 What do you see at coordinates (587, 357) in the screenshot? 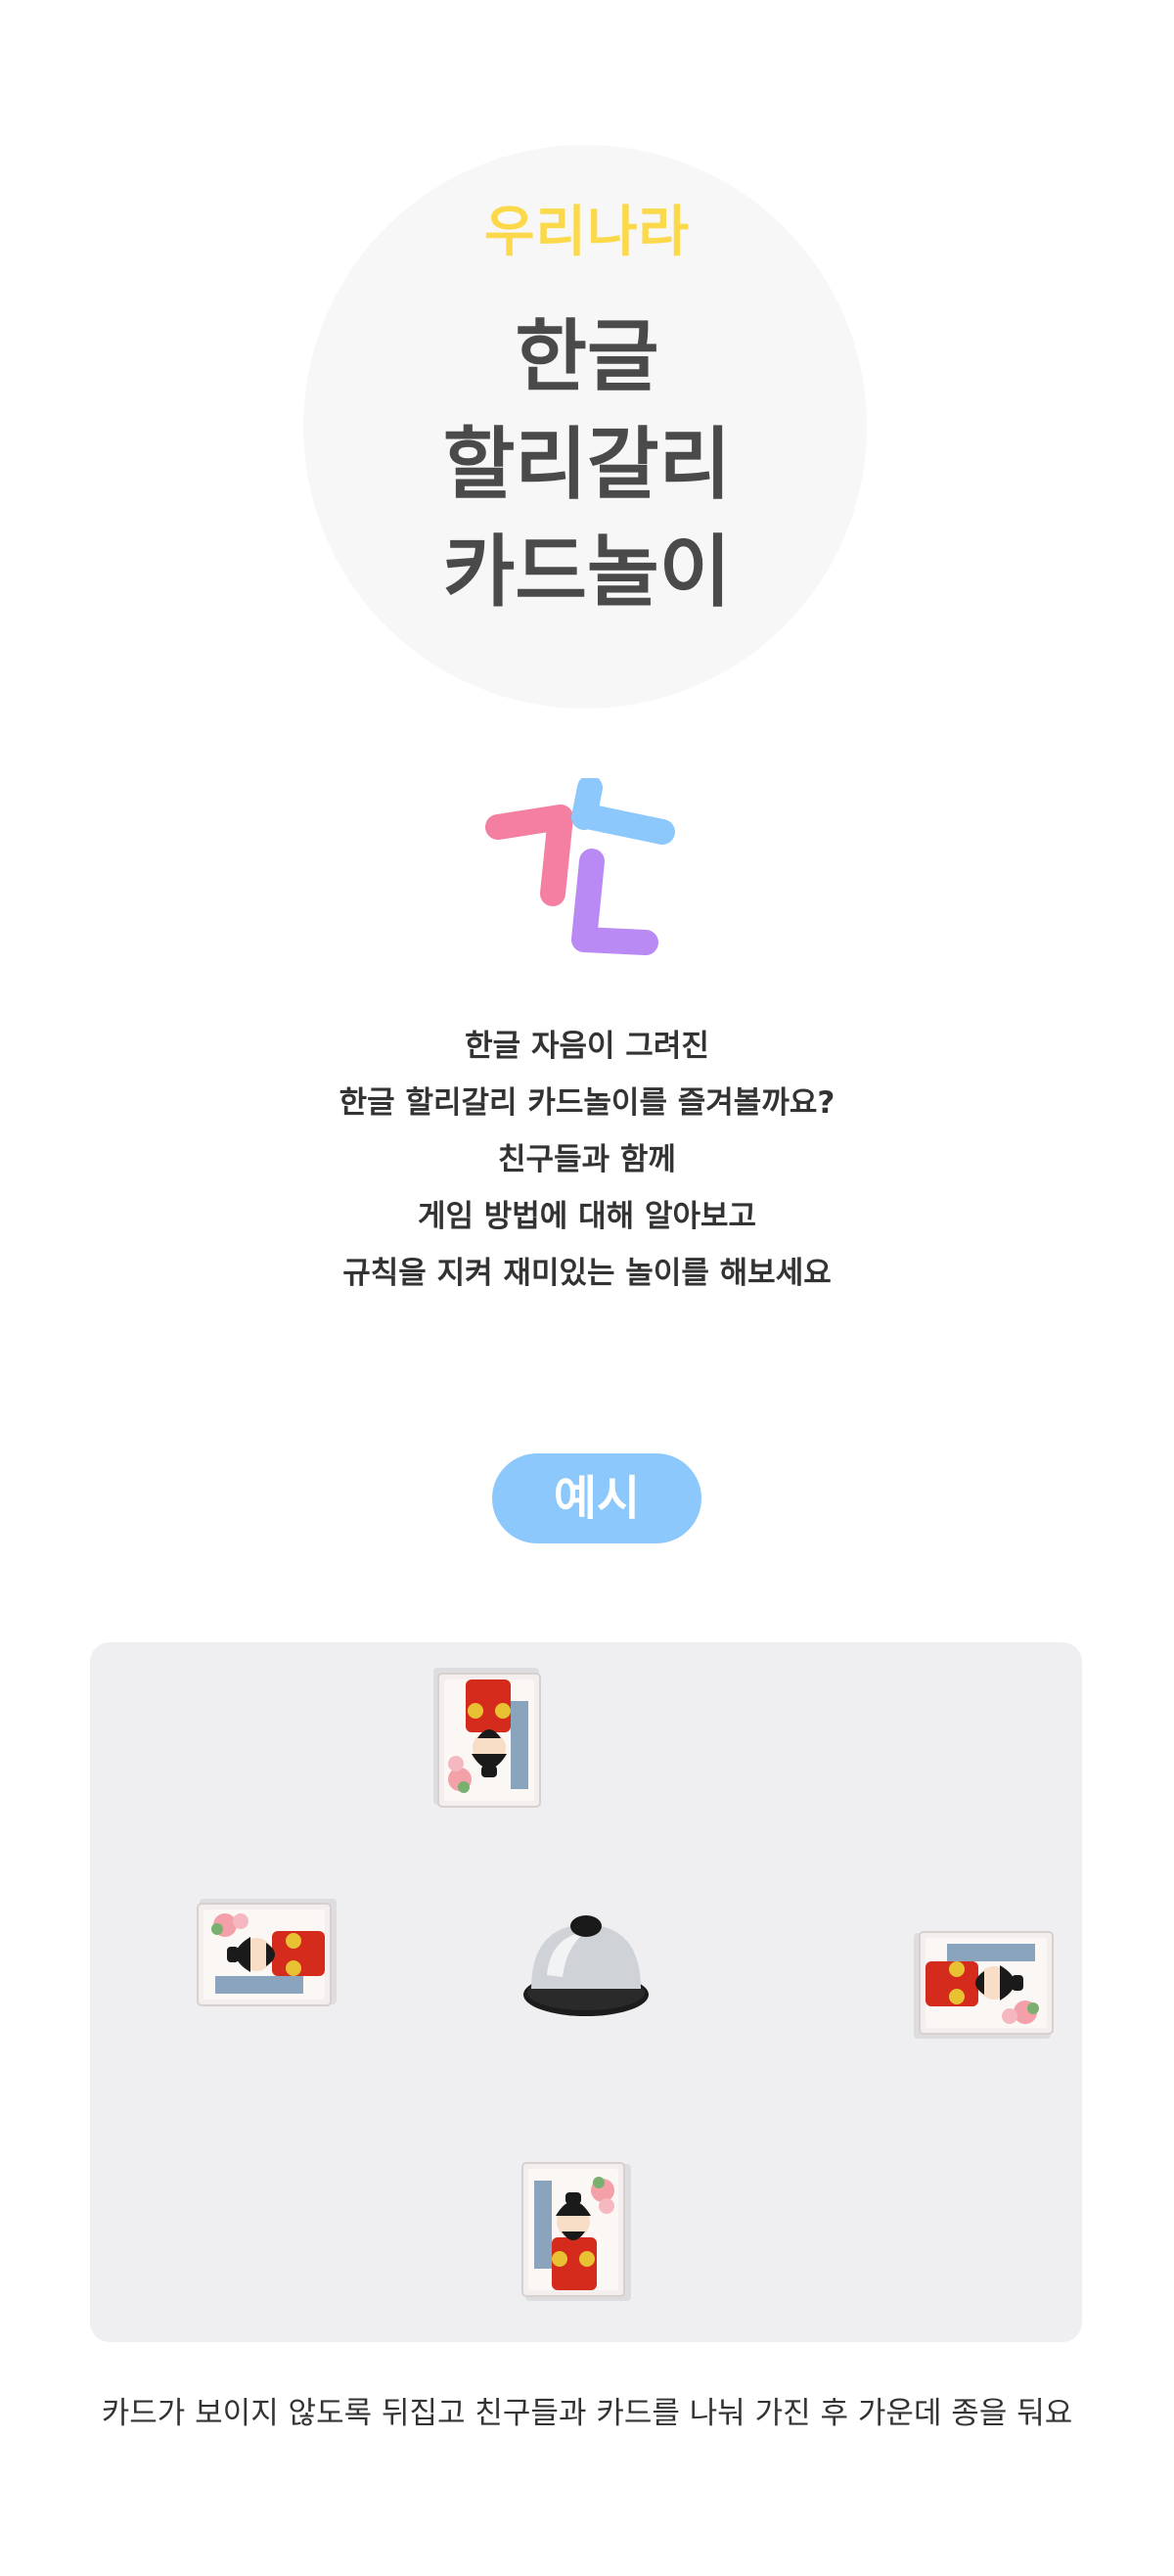
I see `hero-title-line-1: 한글` at bounding box center [587, 357].